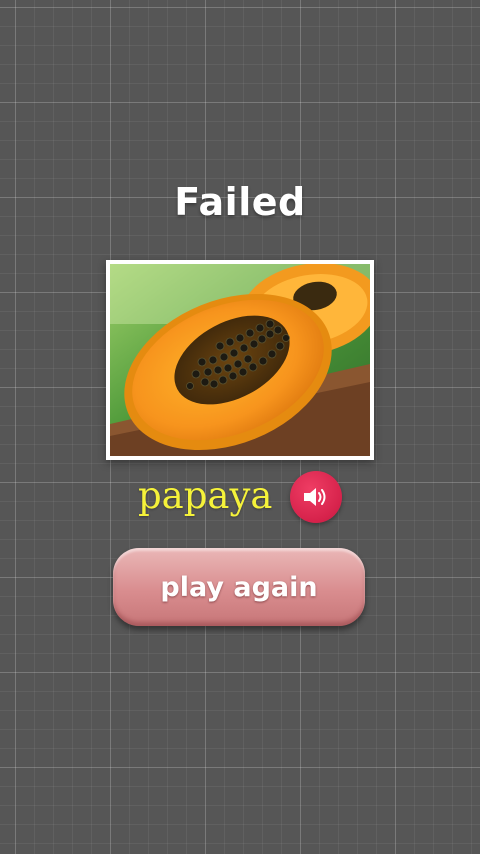 The height and width of the screenshot is (854, 480). I want to click on word-row: papaya, so click(240, 496).